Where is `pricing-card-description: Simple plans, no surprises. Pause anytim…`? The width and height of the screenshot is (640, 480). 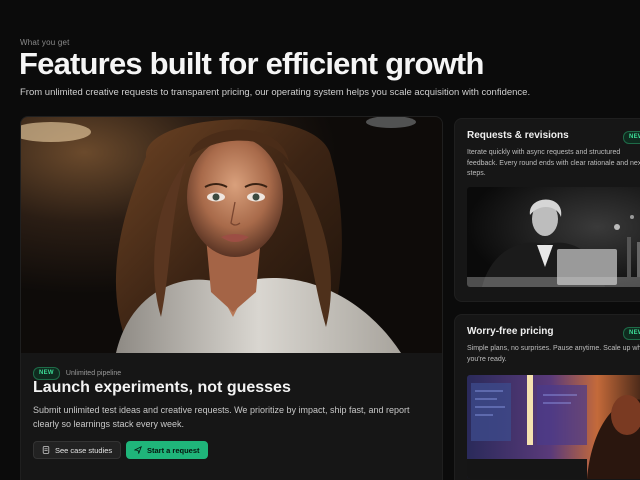
pricing-card-description: Simple plans, no surprises. Pause anytim… is located at coordinates (553, 354).